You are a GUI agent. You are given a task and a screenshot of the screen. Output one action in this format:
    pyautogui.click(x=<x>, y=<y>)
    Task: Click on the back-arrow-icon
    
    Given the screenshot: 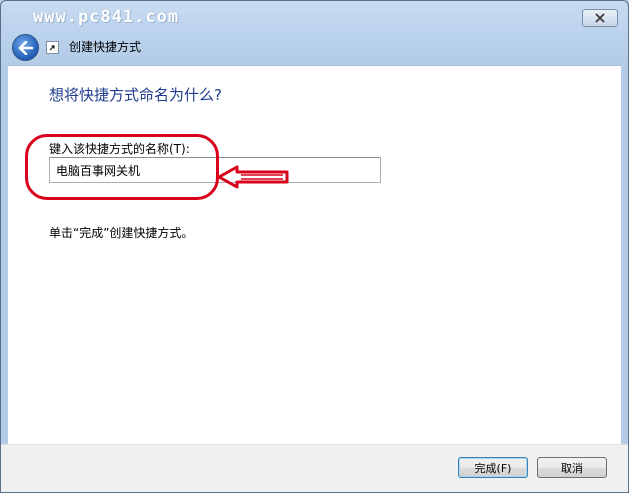 What is the action you would take?
    pyautogui.click(x=25, y=47)
    